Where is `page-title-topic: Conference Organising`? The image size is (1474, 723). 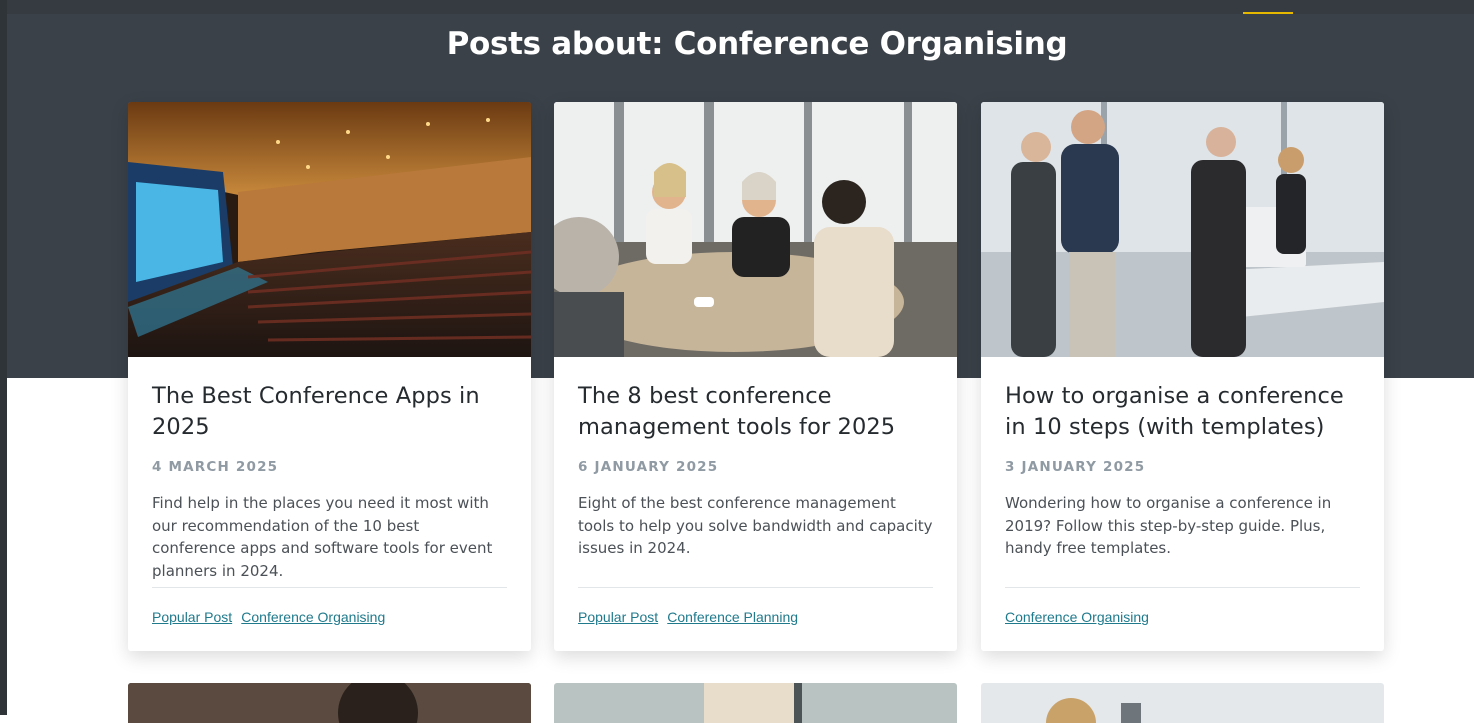
page-title-topic: Conference Organising is located at coordinates (870, 44).